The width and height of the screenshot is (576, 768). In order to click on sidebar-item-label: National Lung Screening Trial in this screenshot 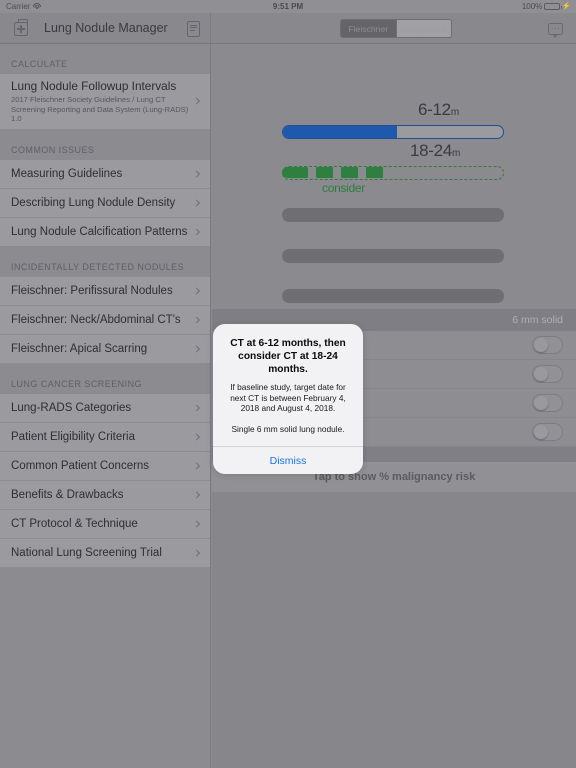, I will do `click(86, 552)`.